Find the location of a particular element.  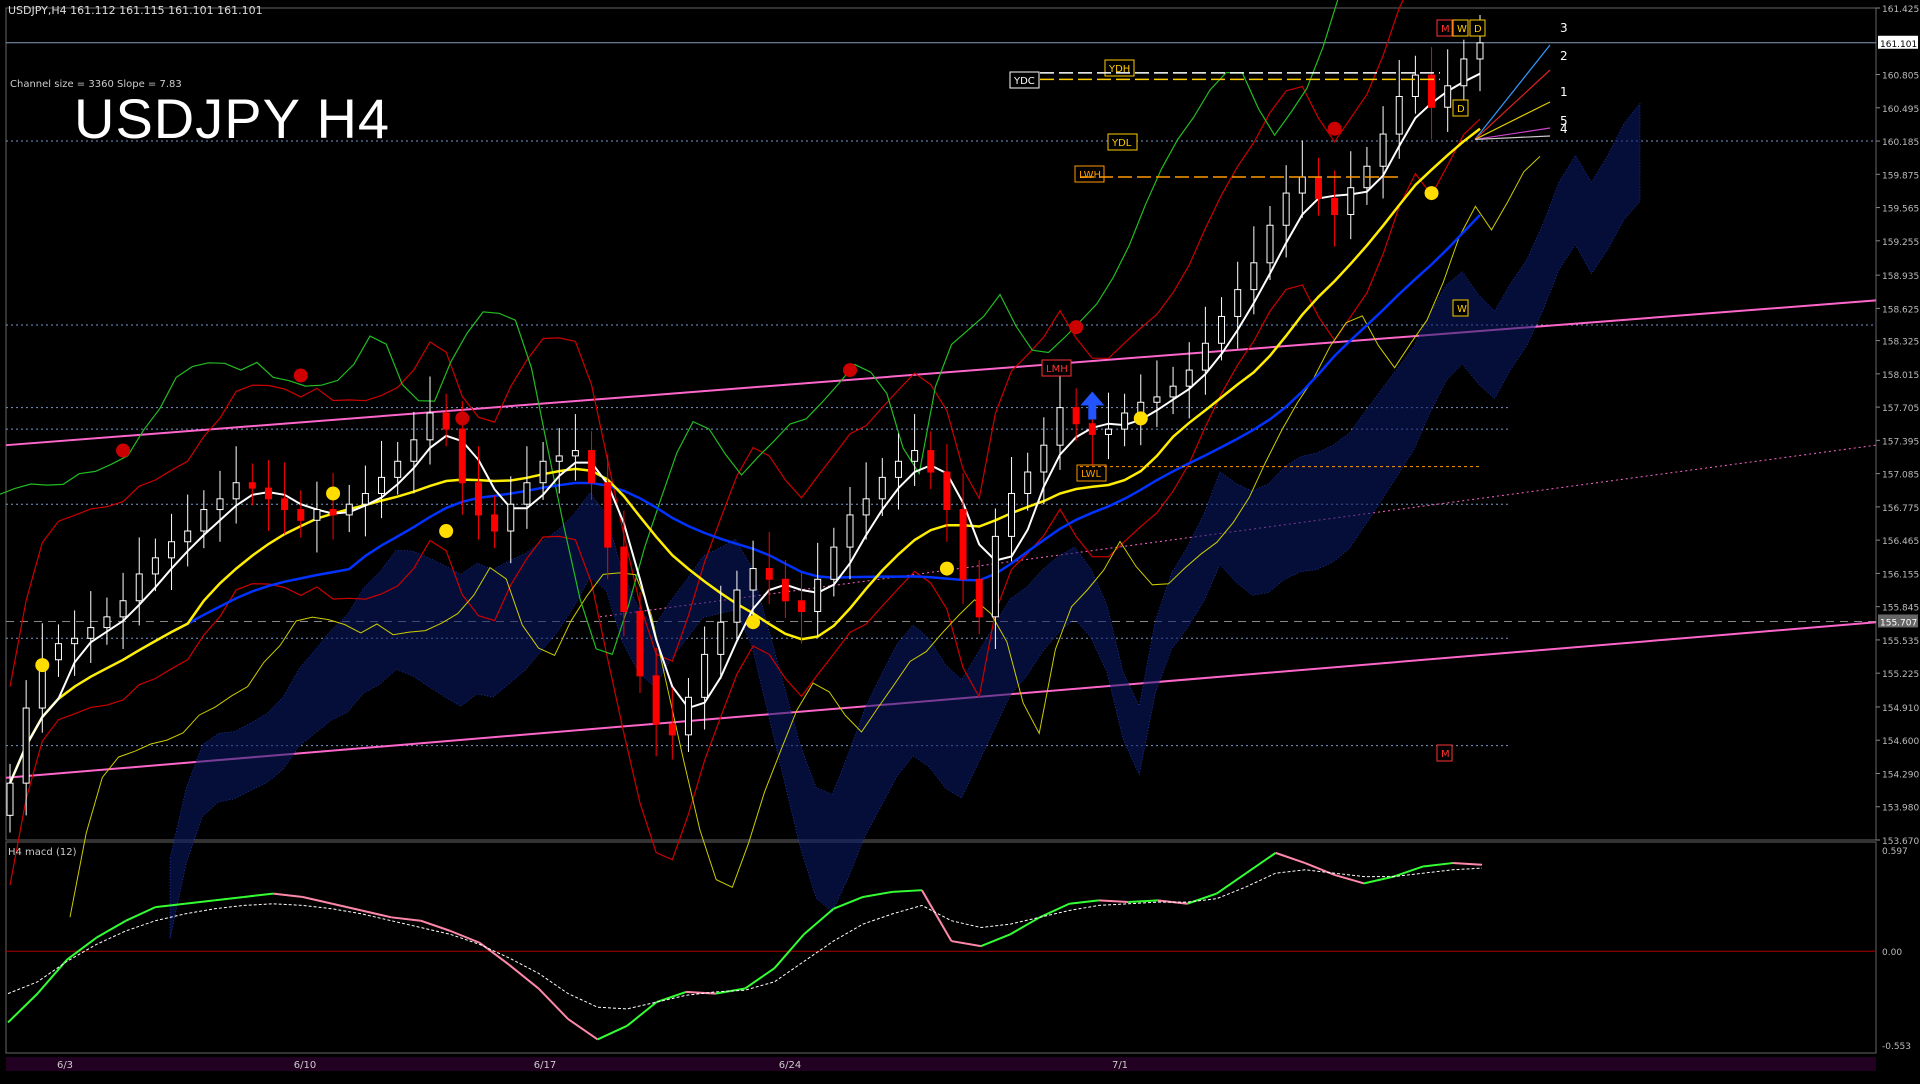

date-tick-label: 7/1 is located at coordinates (1120, 1065).